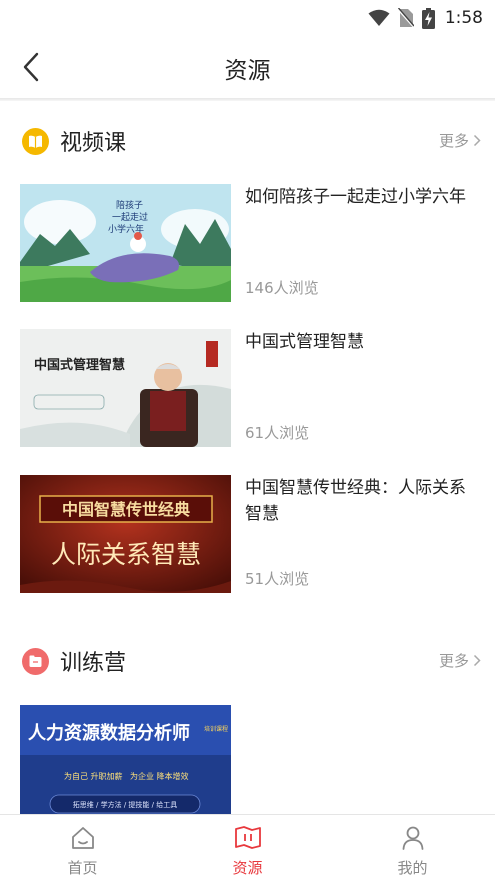 This screenshot has height=882, width=495. What do you see at coordinates (355, 501) in the screenshot?
I see `video-title-3: 中国智慧传世经典：人际关系智慧` at bounding box center [355, 501].